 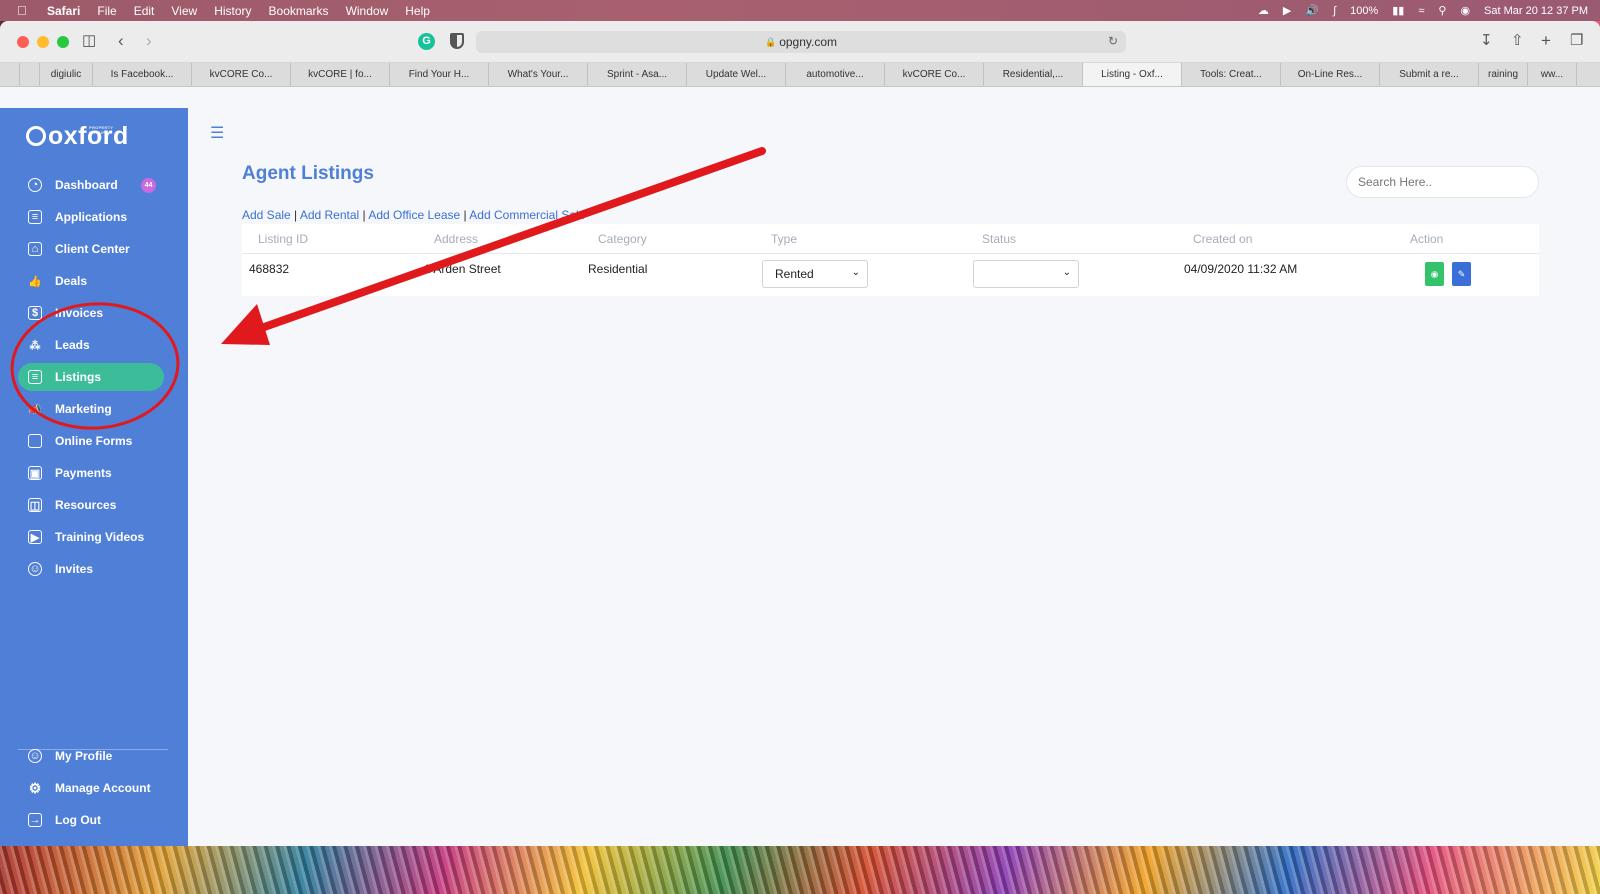 What do you see at coordinates (299, 11) in the screenshot?
I see `menu-bookmarks: Bookmarks` at bounding box center [299, 11].